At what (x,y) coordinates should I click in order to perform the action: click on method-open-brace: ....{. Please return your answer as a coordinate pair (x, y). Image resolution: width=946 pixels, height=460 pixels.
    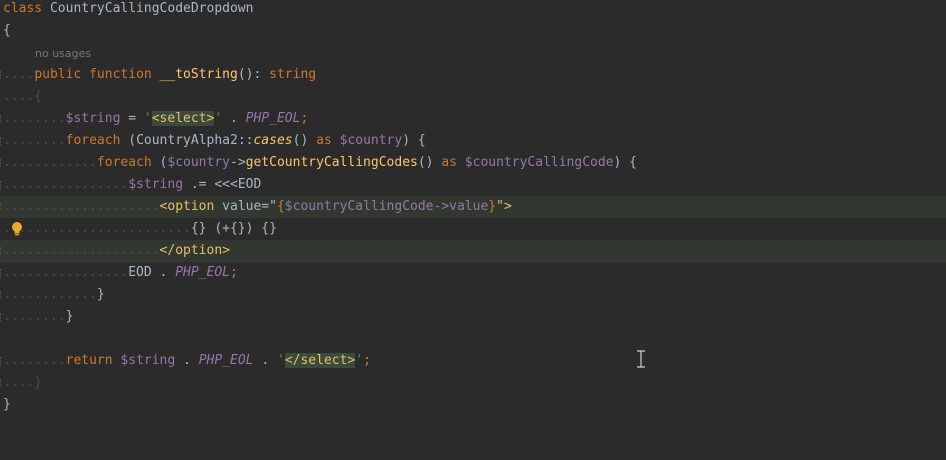
    Looking at the image, I should click on (23, 96).